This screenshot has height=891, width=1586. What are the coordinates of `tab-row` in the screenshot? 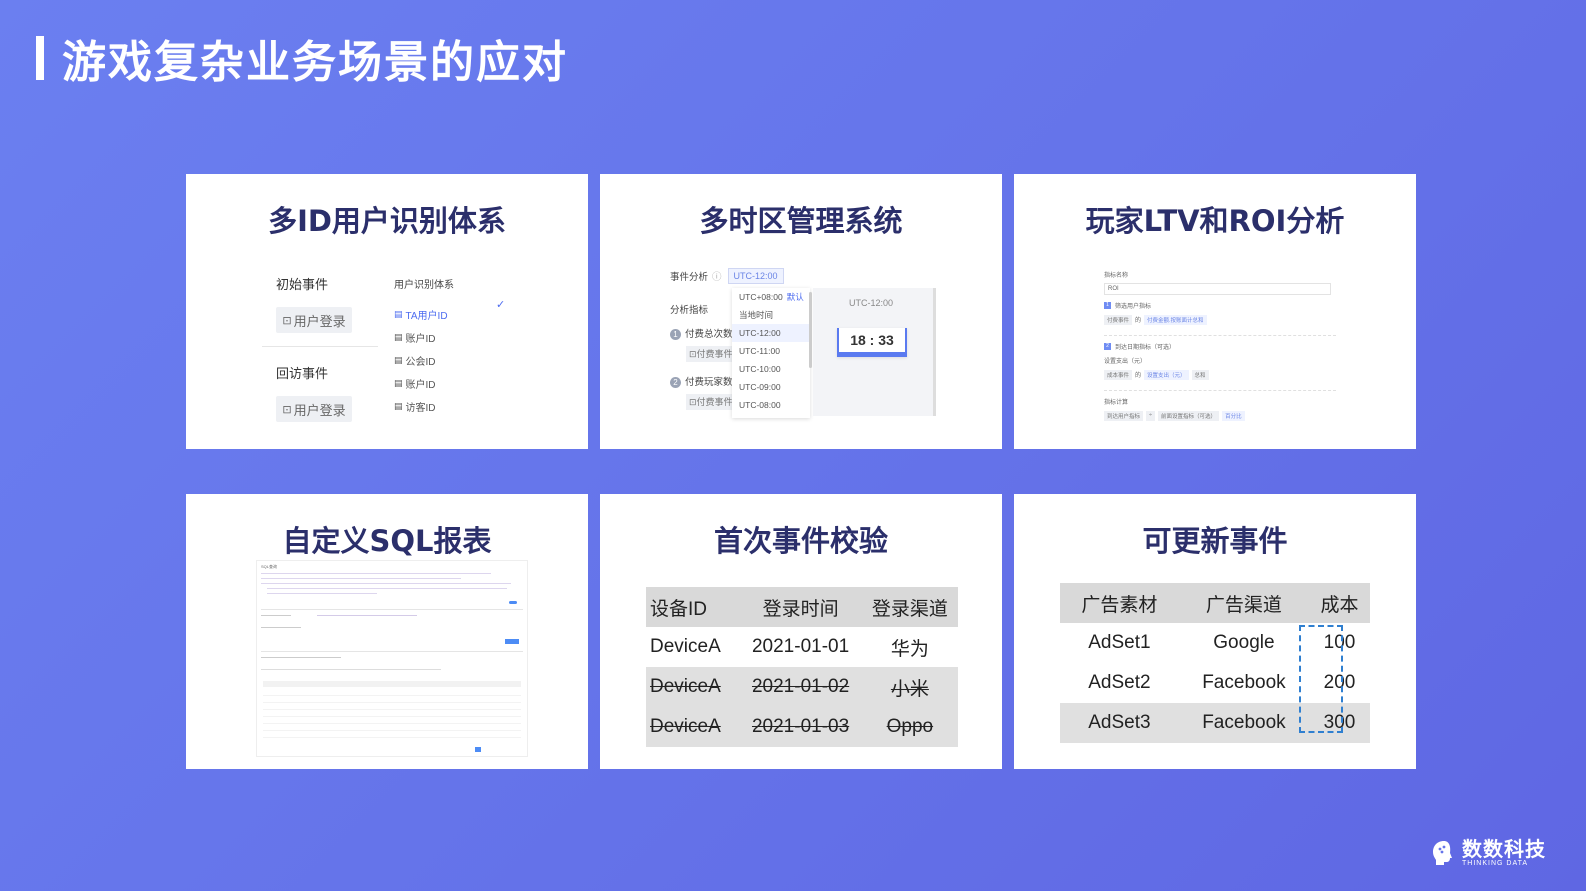 It's located at (301, 657).